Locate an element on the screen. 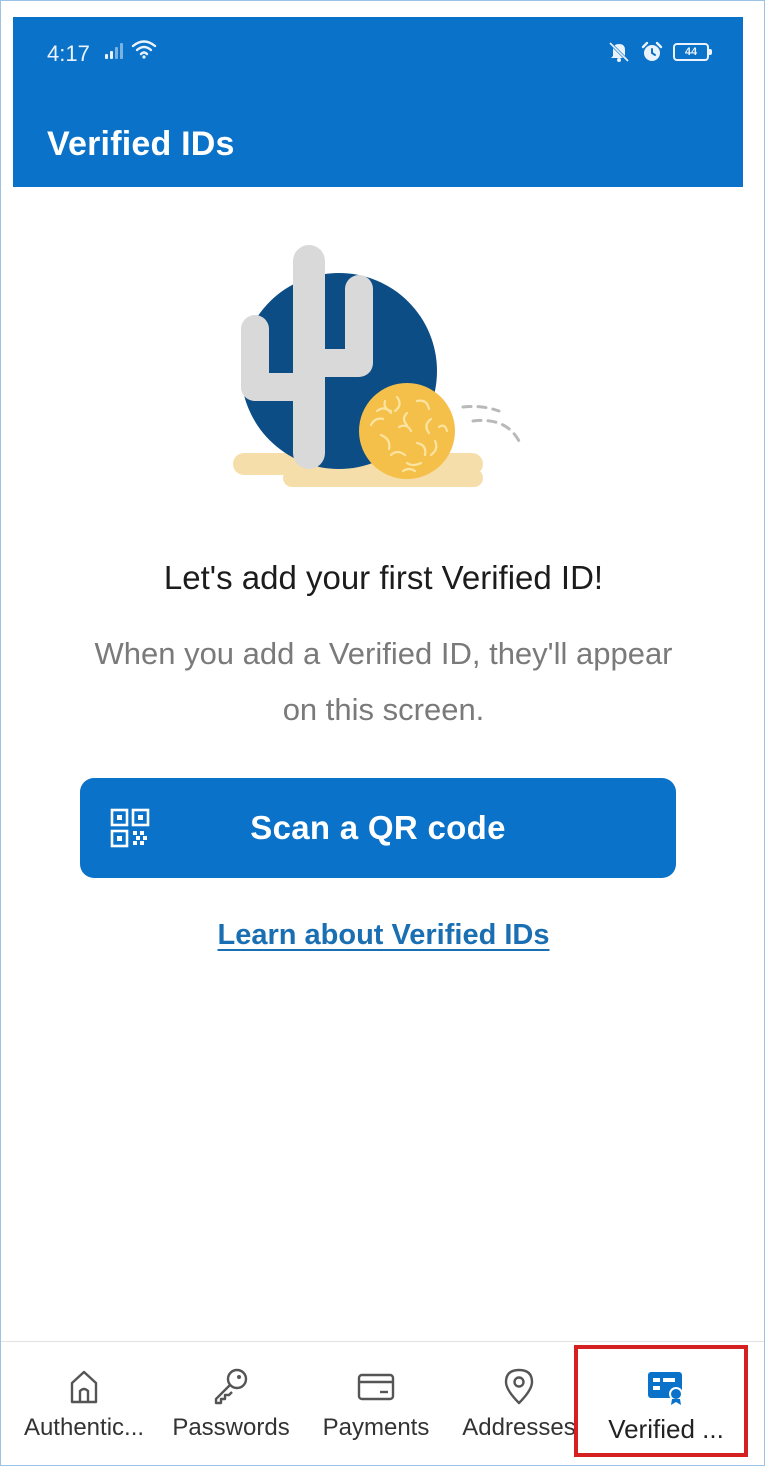 This screenshot has height=1466, width=765. cactus-tumbleweed-illustration is located at coordinates (377, 366).